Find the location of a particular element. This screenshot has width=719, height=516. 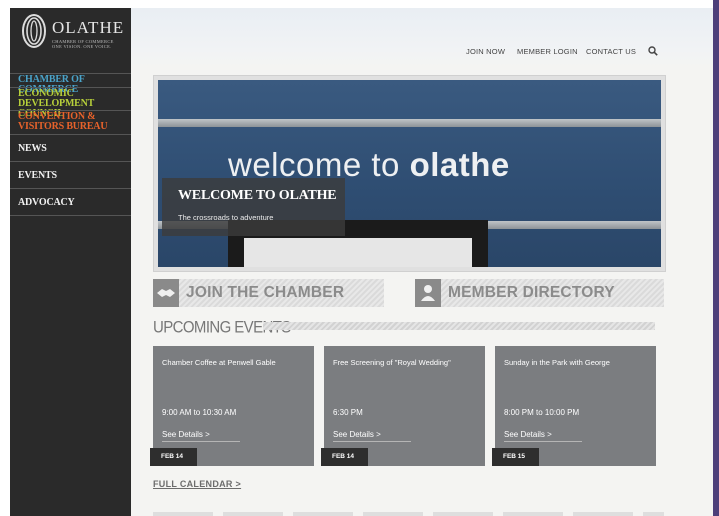

event-title: Sunday in the Park with George is located at coordinates (557, 362).